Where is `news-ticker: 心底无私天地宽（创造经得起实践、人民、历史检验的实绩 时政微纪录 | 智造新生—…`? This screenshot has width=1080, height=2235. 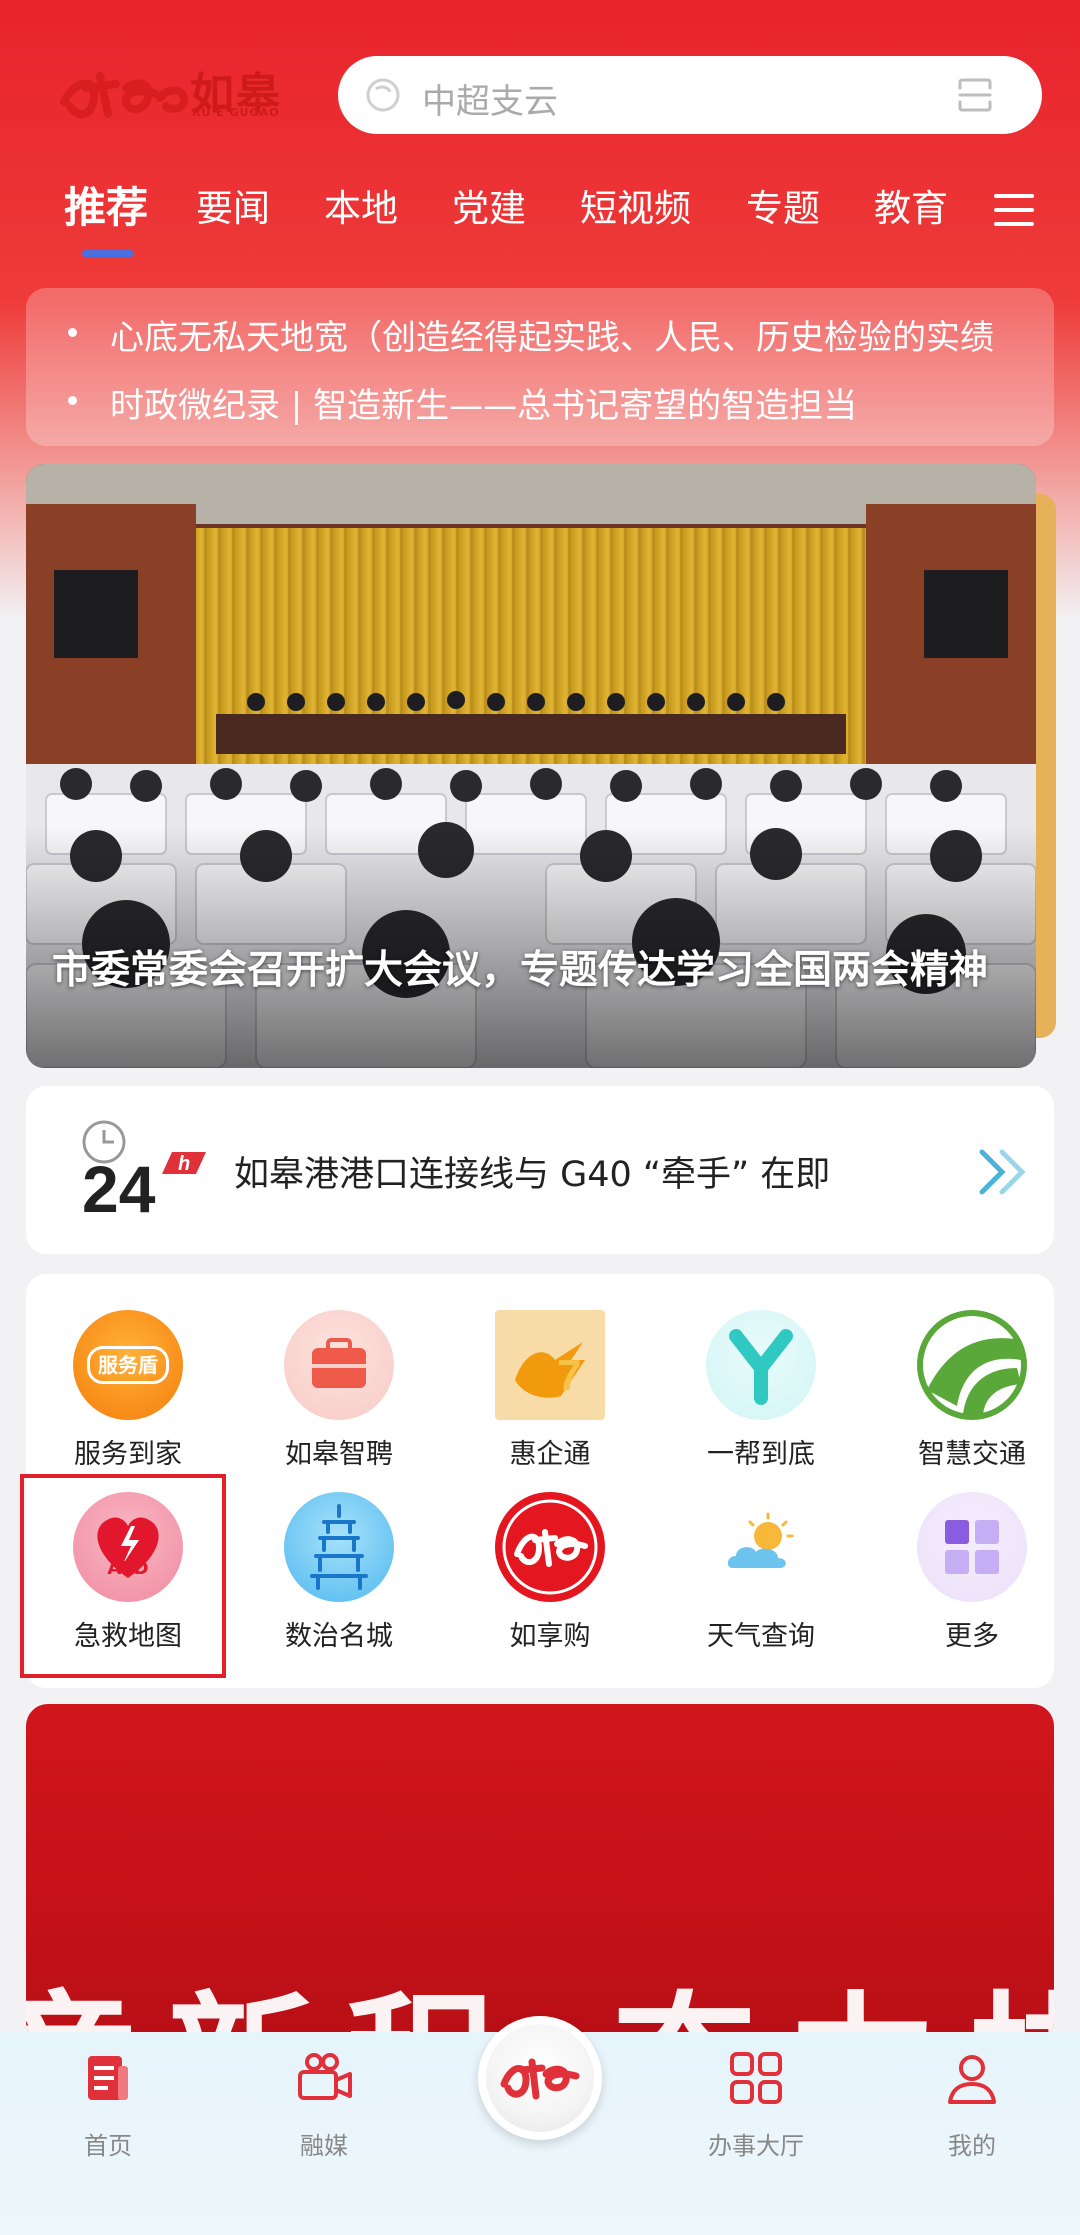 news-ticker: 心底无私天地宽（创造经得起实践、人民、历史检验的实绩 时政微纪录 | 智造新生—… is located at coordinates (540, 367).